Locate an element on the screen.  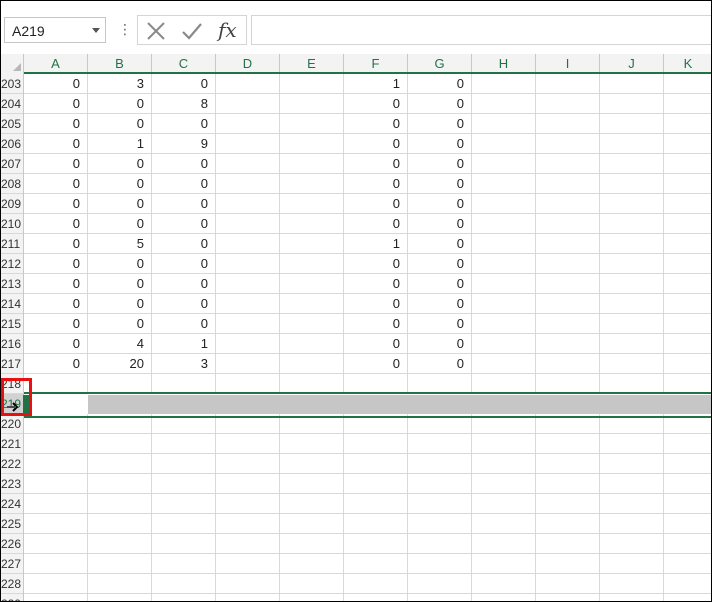
row-header-216: 216 is located at coordinates (12, 344).